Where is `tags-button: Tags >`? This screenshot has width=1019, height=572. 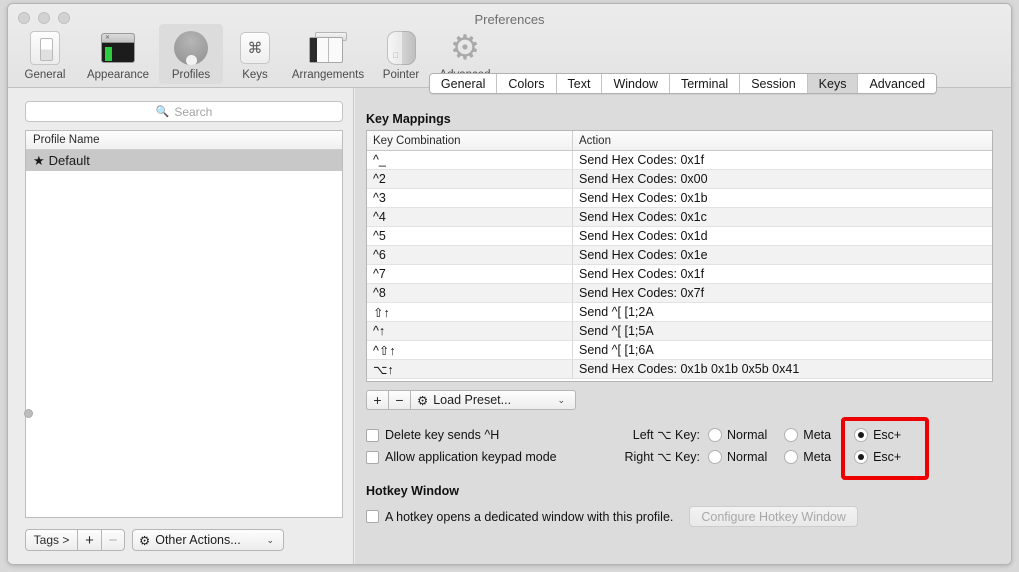 tags-button: Tags > is located at coordinates (51, 540).